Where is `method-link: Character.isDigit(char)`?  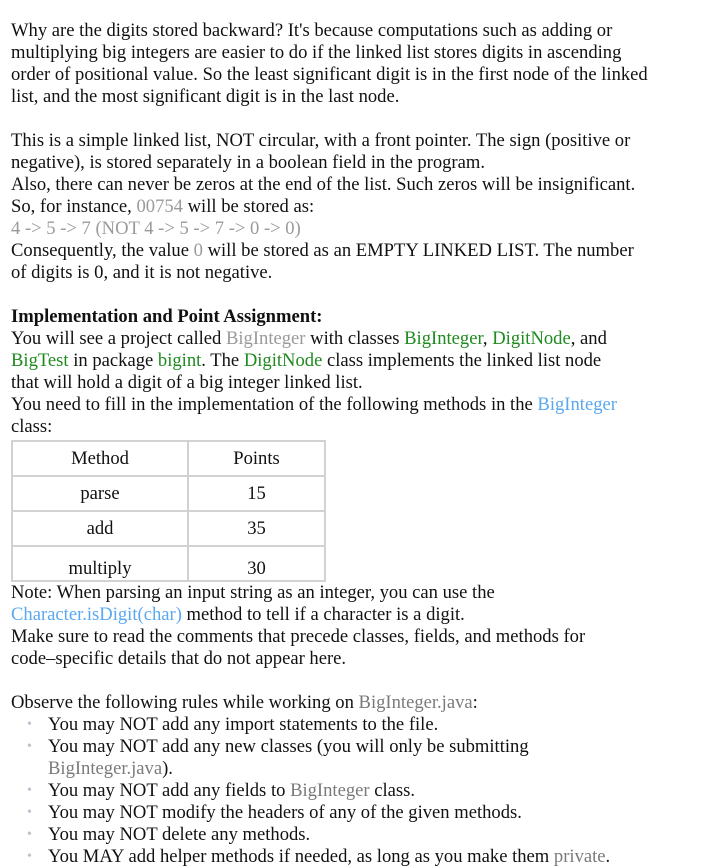
method-link: Character.isDigit(char) is located at coordinates (96, 614).